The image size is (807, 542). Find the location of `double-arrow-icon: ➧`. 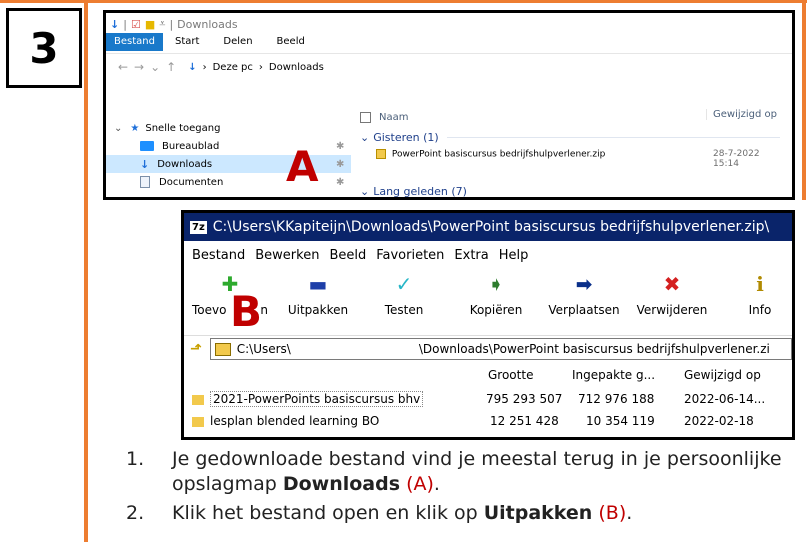

double-arrow-icon: ➧ is located at coordinates (496, 284).